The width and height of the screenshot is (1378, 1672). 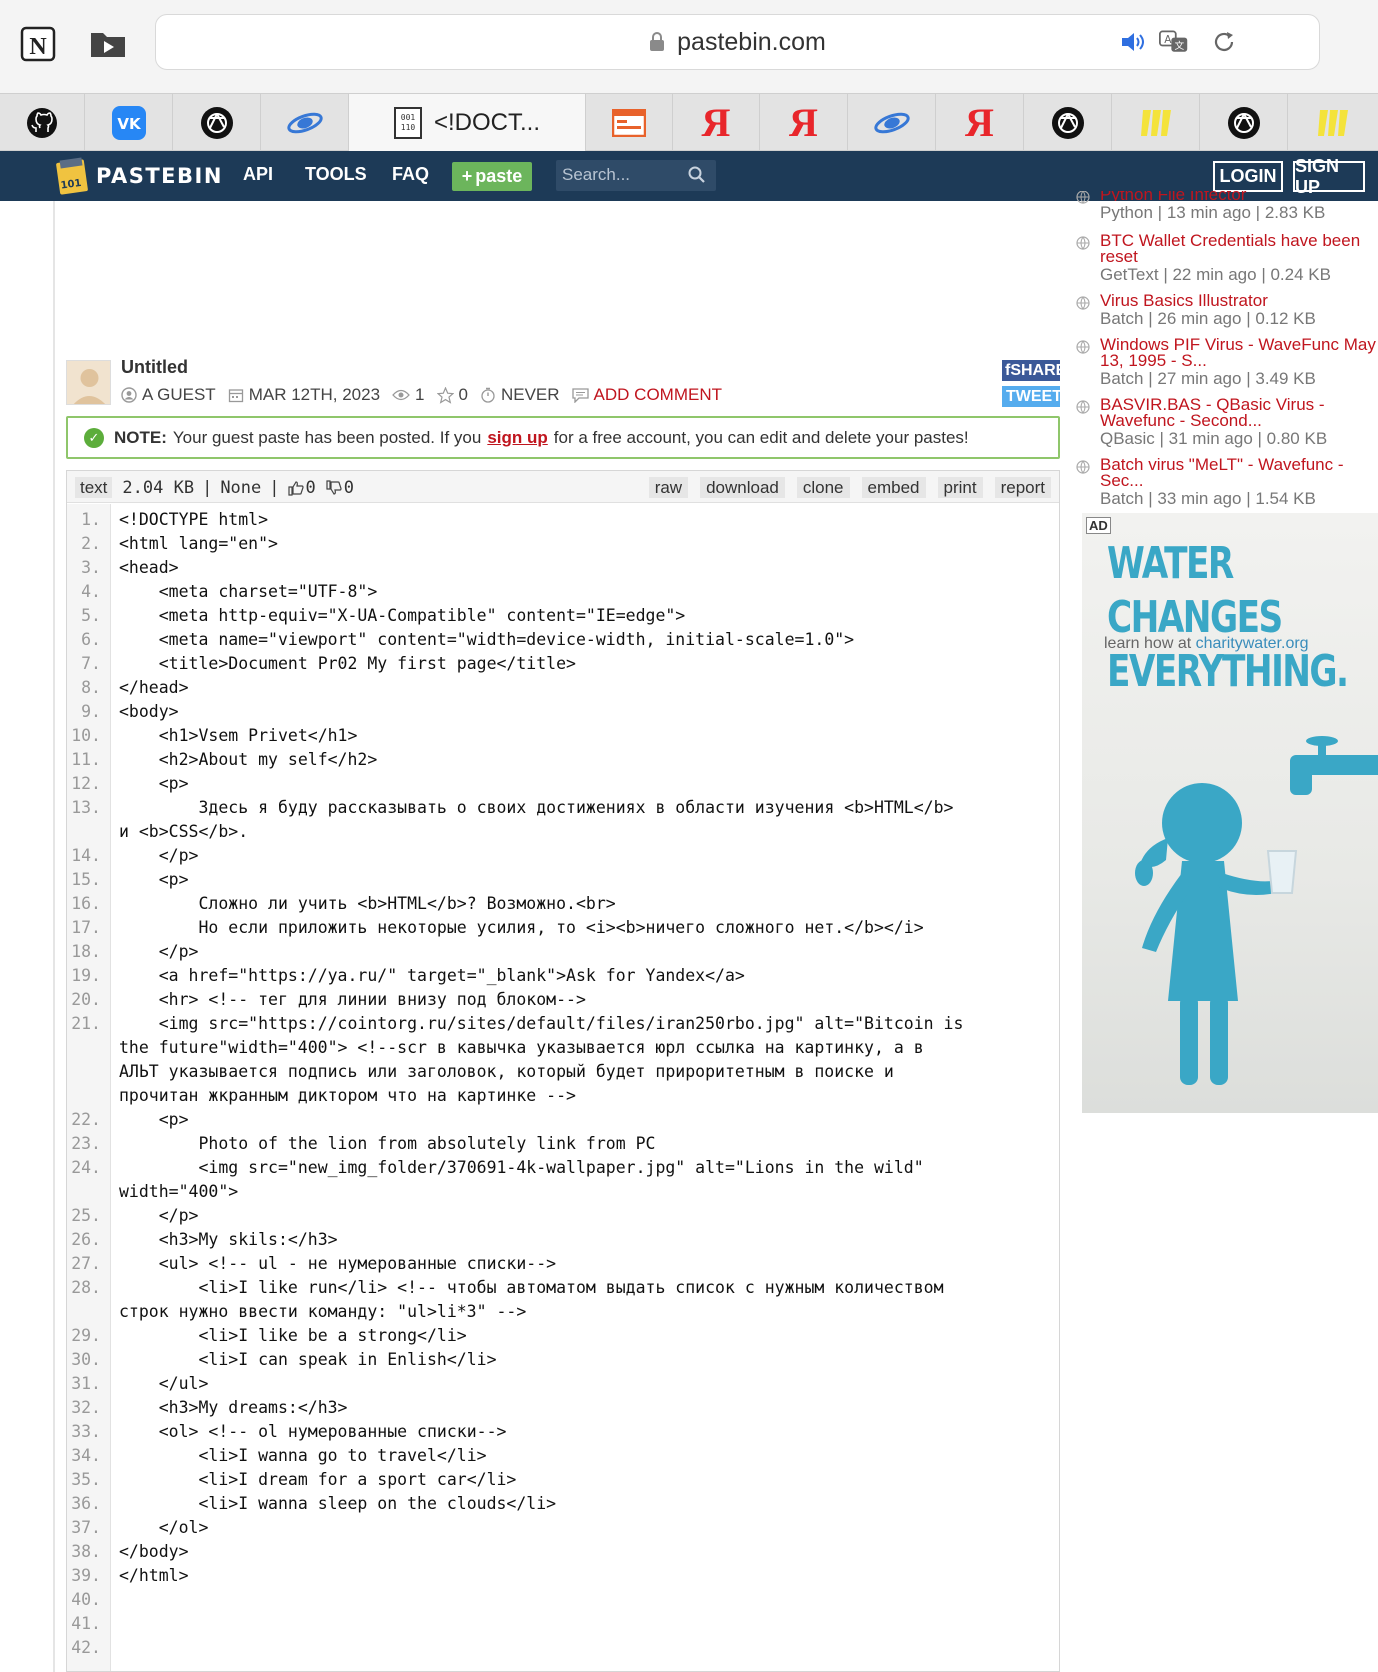 I want to click on tab-yandex-1: Я, so click(x=716, y=122).